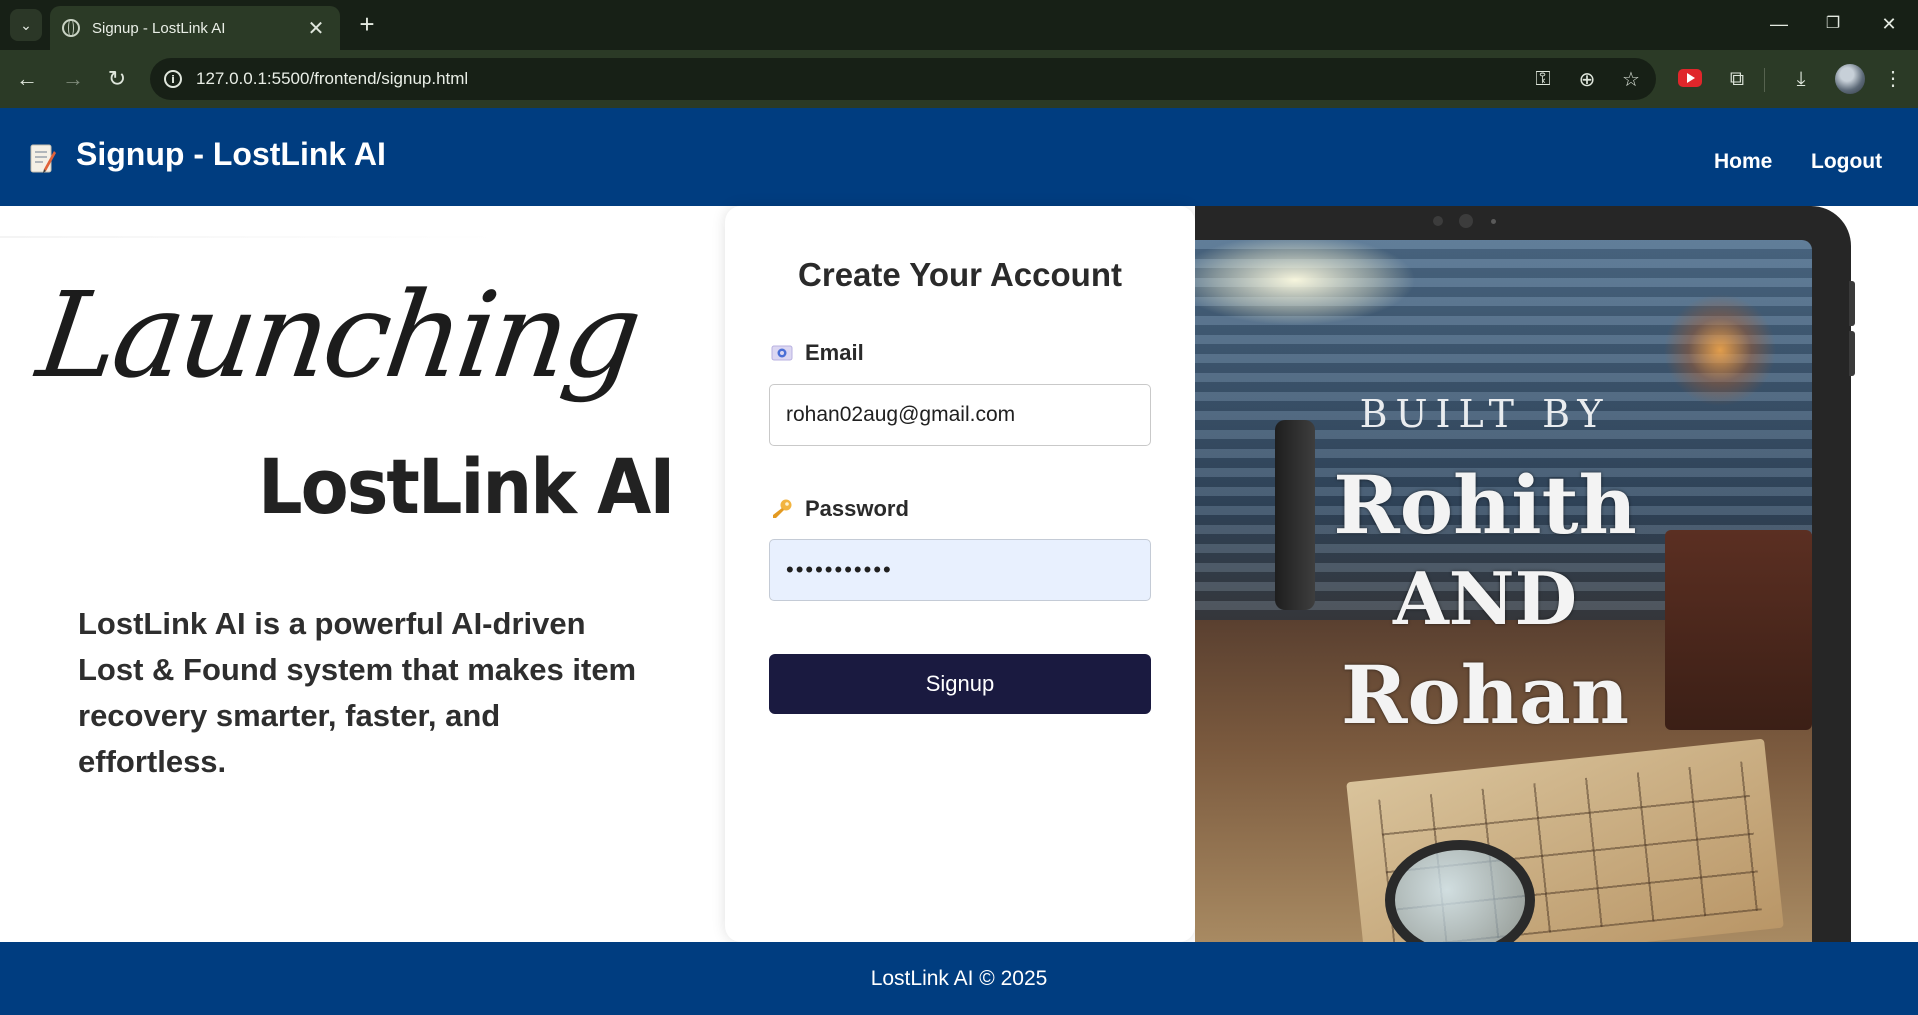 This screenshot has width=1918, height=1015. I want to click on email-icon, so click(782, 353).